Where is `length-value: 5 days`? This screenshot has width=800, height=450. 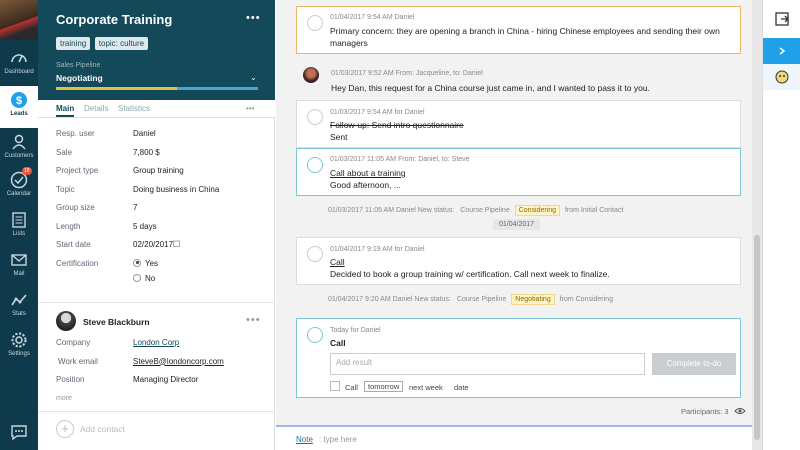 length-value: 5 days is located at coordinates (145, 226).